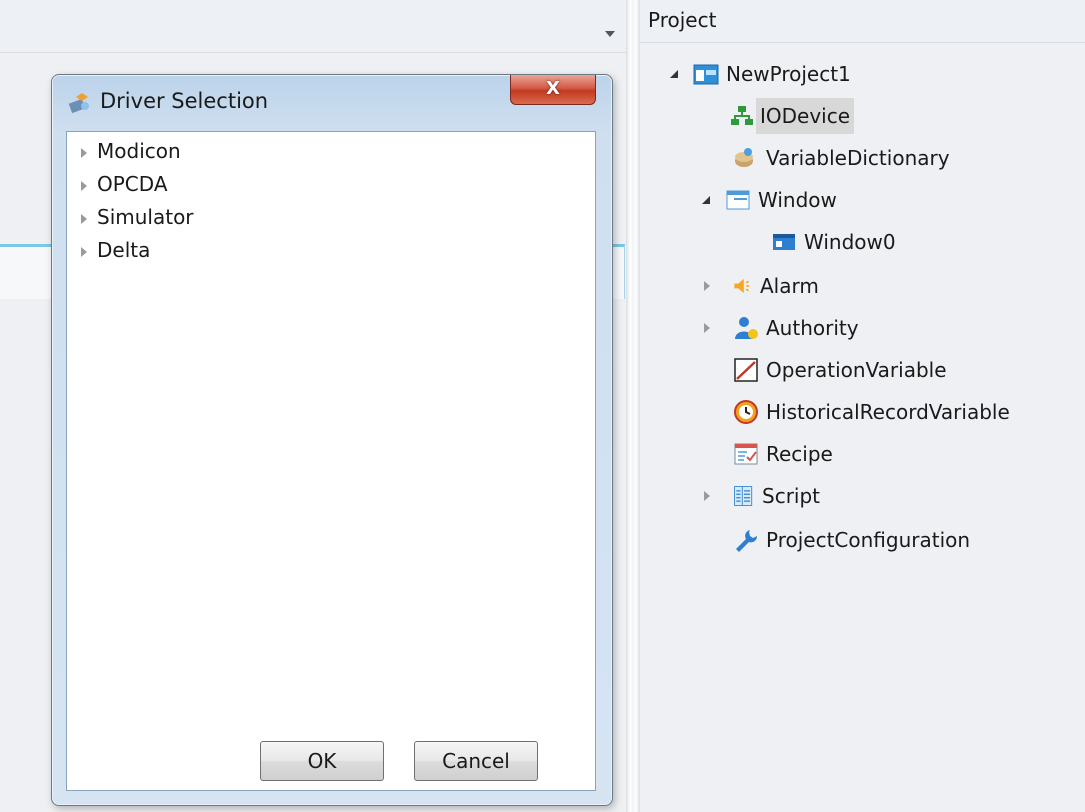 The height and width of the screenshot is (812, 1085). I want to click on tree-item-newproject1: NewProject1, so click(757, 74).